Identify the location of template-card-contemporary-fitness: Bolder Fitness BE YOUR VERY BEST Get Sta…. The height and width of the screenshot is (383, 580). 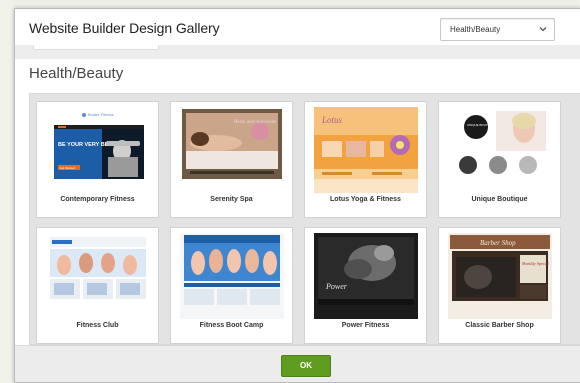
(97, 159).